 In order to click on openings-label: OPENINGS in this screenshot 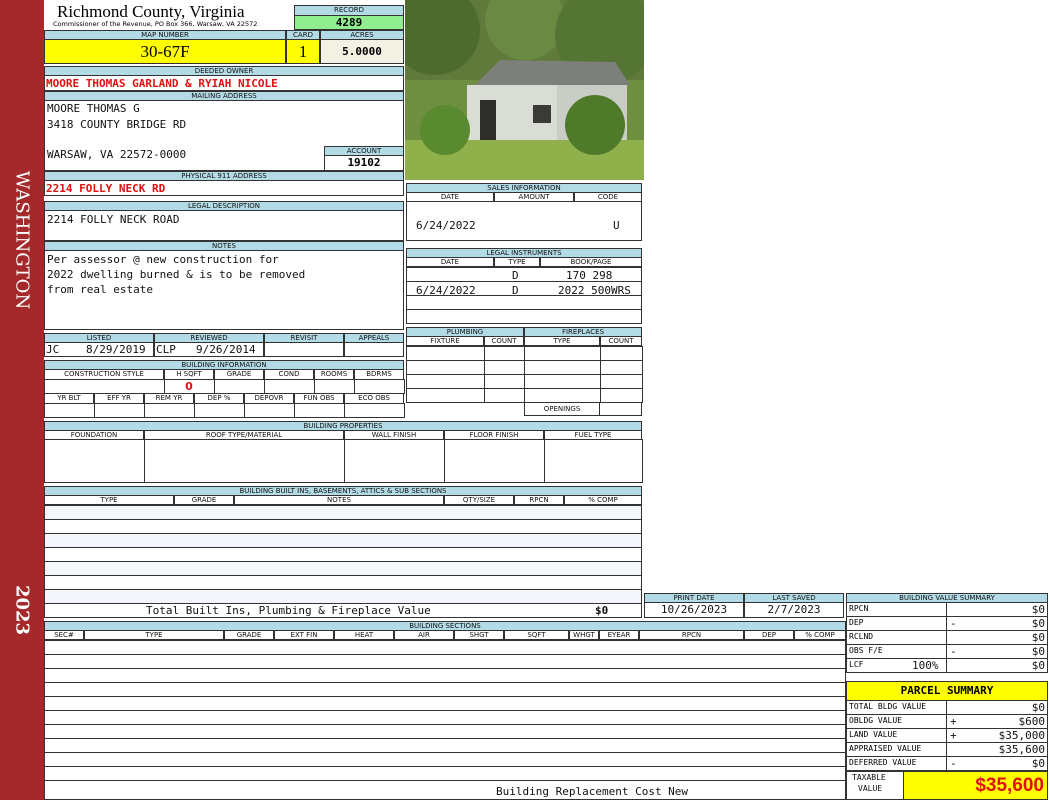, I will do `click(562, 409)`.